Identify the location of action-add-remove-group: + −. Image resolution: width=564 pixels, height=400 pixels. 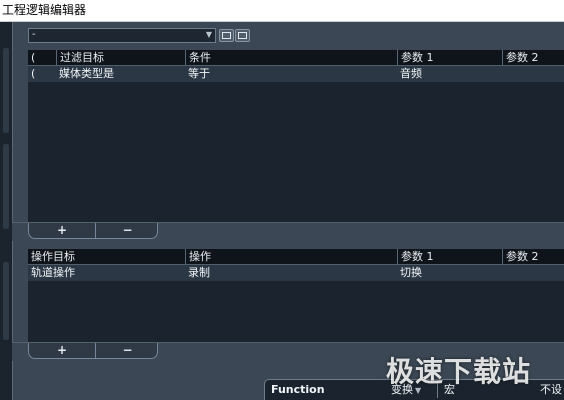
(93, 351).